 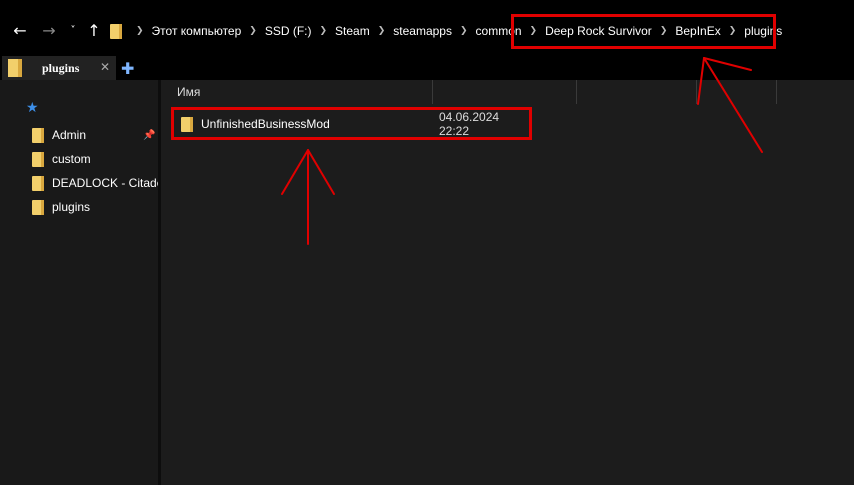 I want to click on tab-plugins: plugins ✕, so click(x=59, y=68).